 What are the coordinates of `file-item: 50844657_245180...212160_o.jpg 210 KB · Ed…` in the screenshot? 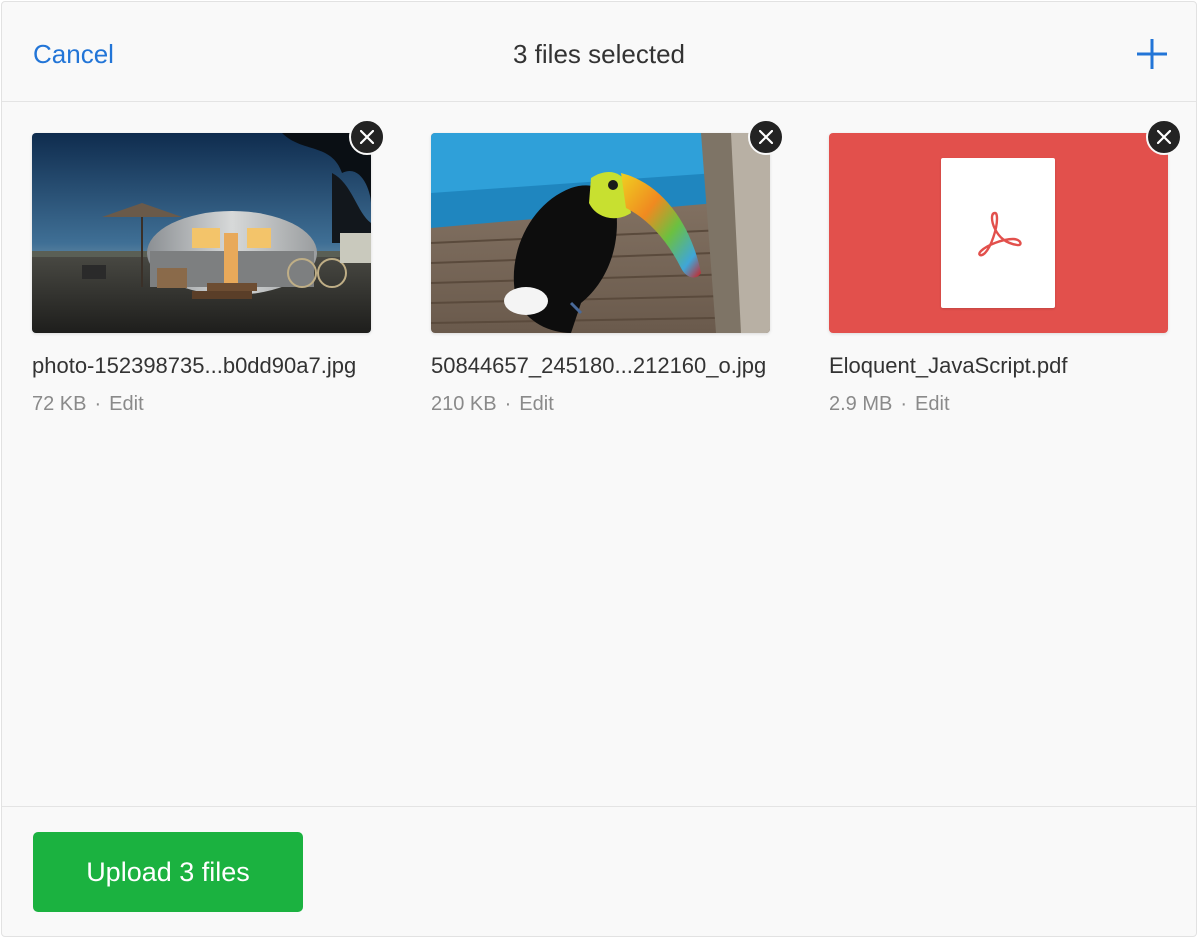 It's located at (607, 268).